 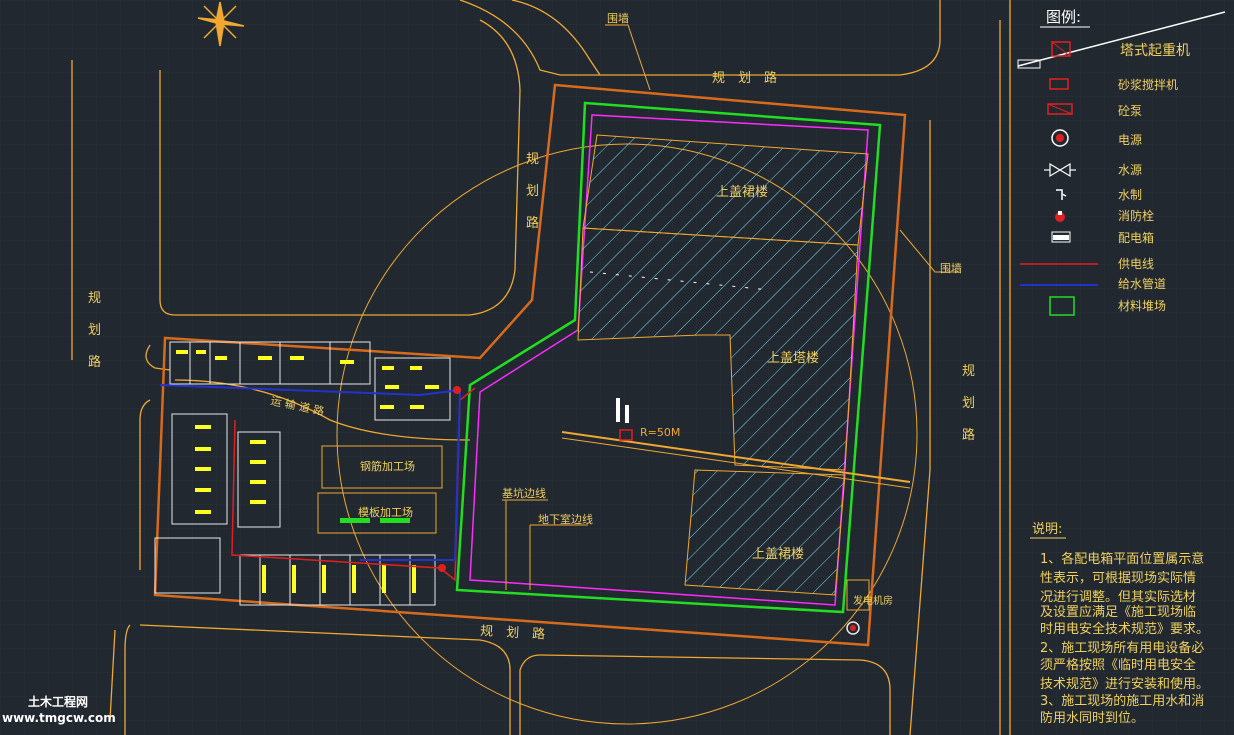 What do you see at coordinates (524, 493) in the screenshot?
I see `pit-edge-label: 基坑边线` at bounding box center [524, 493].